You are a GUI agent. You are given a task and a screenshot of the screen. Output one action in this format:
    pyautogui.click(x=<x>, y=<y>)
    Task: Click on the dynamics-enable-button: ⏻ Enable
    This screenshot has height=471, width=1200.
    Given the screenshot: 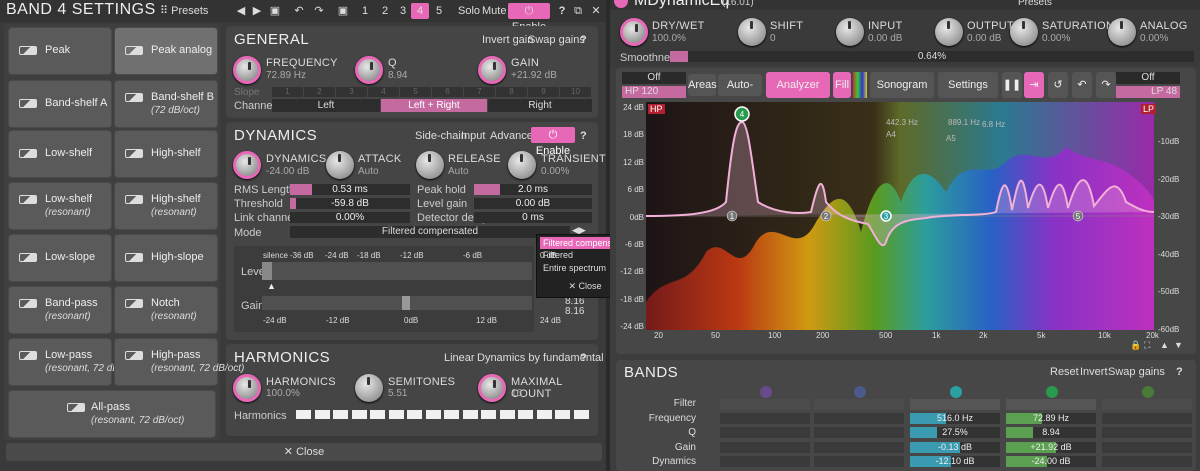 What is the action you would take?
    pyautogui.click(x=553, y=142)
    